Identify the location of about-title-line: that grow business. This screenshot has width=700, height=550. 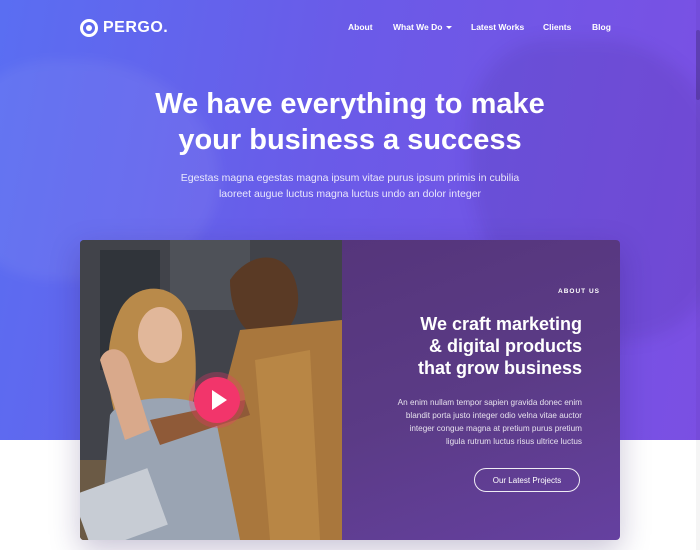
(499, 368).